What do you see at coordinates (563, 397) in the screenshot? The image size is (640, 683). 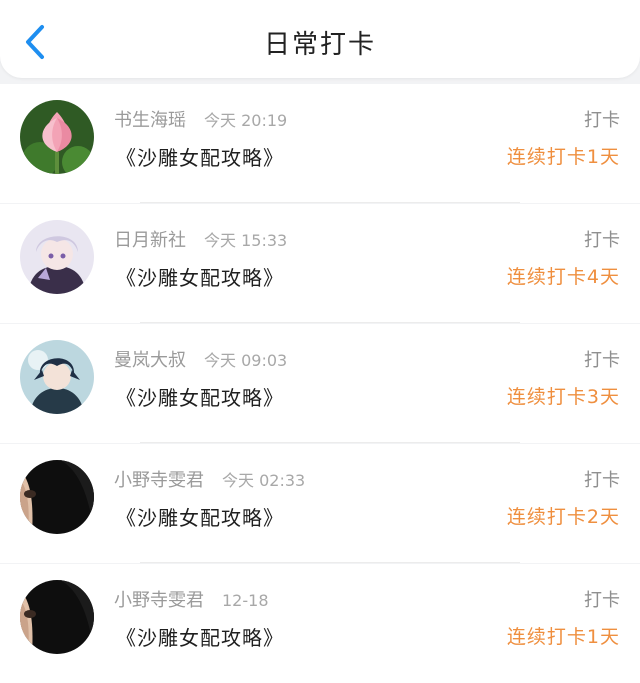 I see `streak-text: 连续打卡3天` at bounding box center [563, 397].